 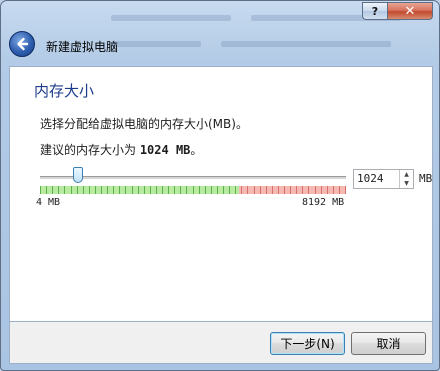 I want to click on safe-zone, so click(x=139, y=190).